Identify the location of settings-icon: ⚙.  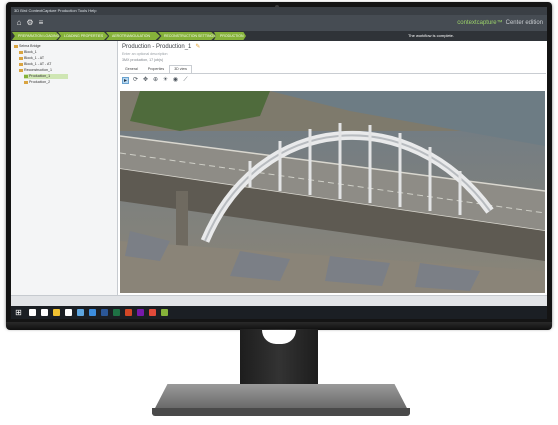
(30, 22).